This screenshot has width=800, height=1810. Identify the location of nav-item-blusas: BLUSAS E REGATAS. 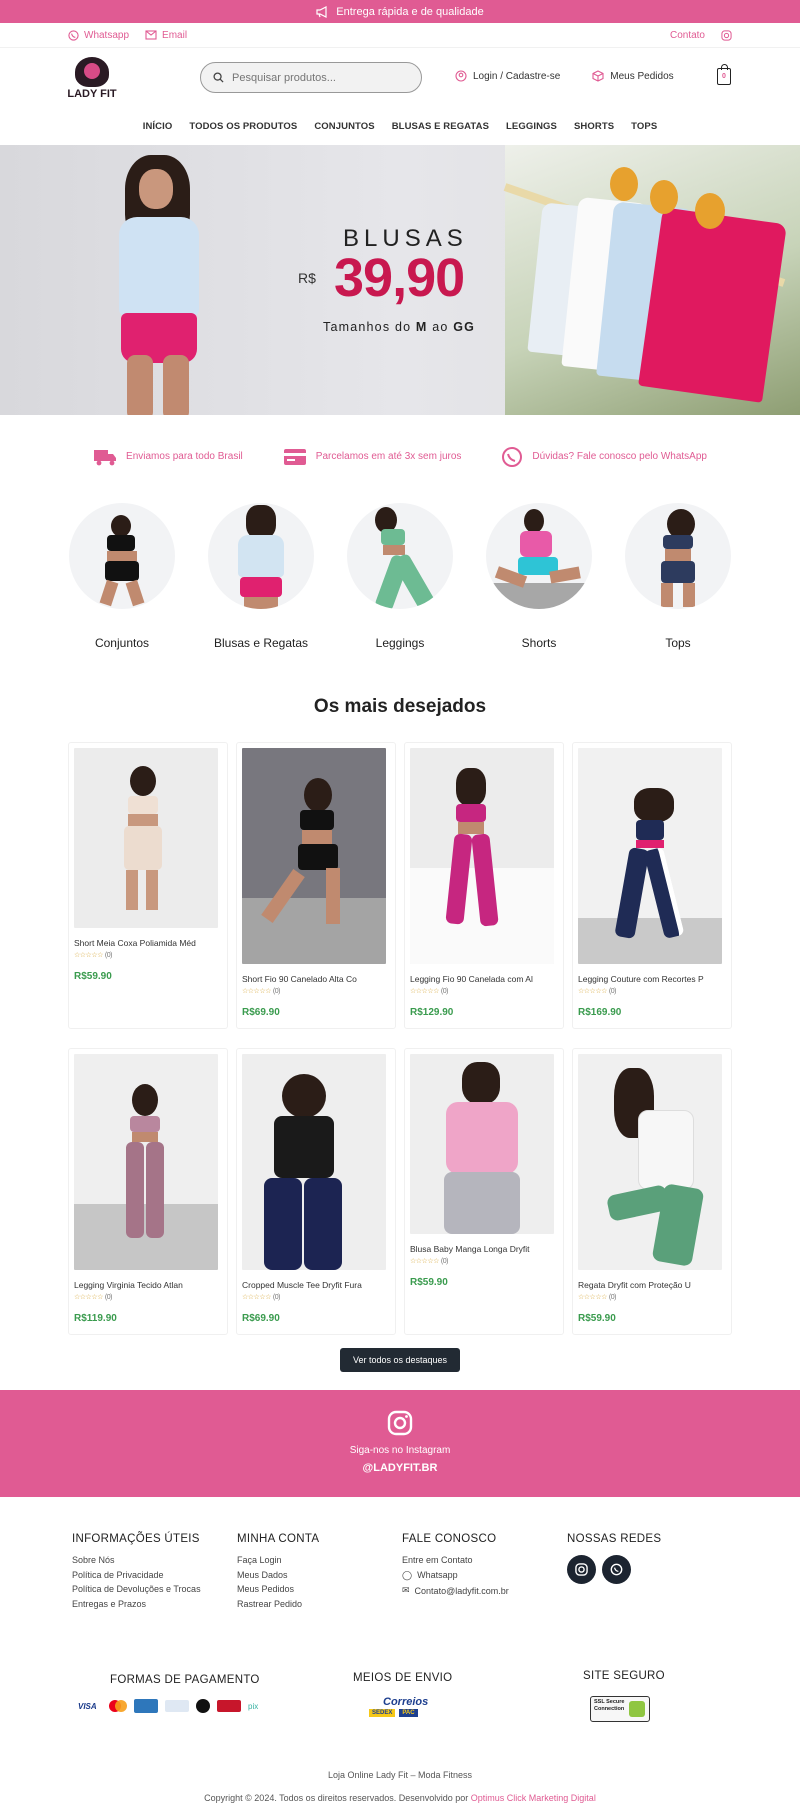
(440, 126).